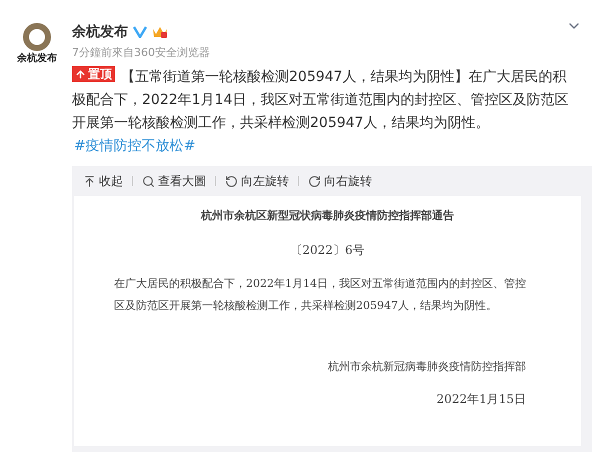 Image resolution: width=592 pixels, height=452 pixels. What do you see at coordinates (37, 59) in the screenshot?
I see `logo-text: 余杭发布` at bounding box center [37, 59].